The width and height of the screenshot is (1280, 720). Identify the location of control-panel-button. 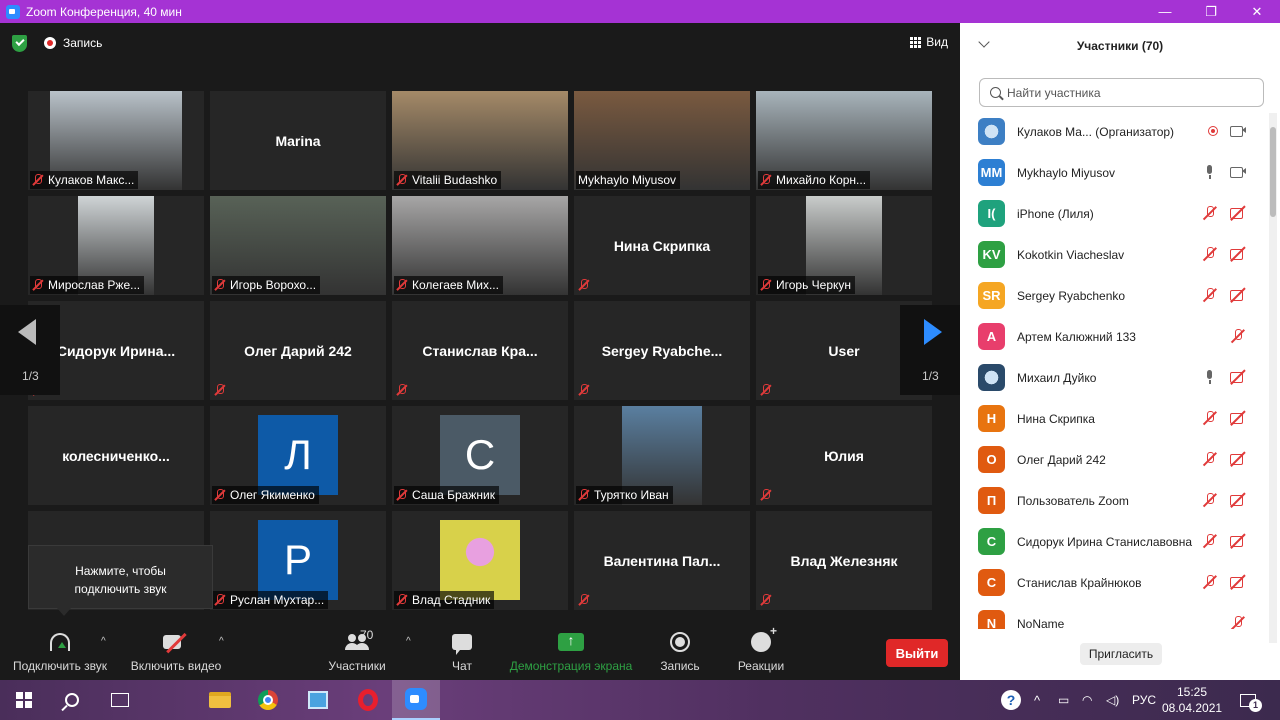
(318, 700).